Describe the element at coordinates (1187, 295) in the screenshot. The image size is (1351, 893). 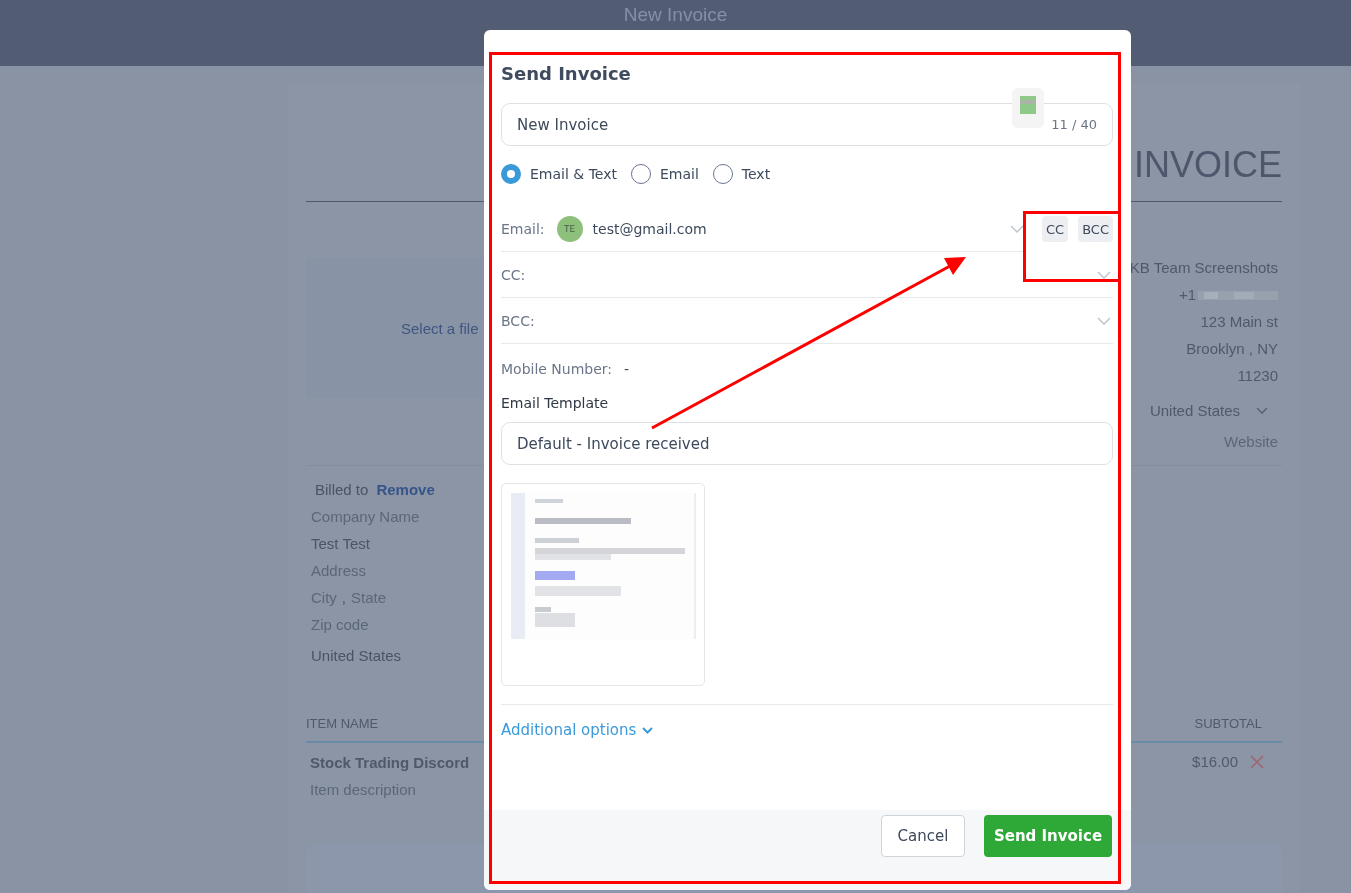
I see `phone-prefix: +1` at that location.